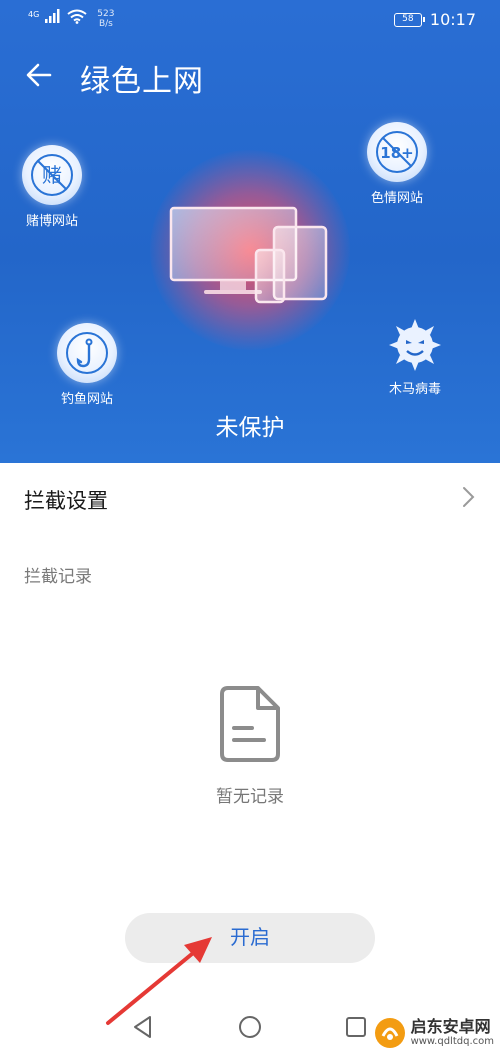 The height and width of the screenshot is (1056, 500). I want to click on intercept-records-heading: 拦截记录, so click(58, 577).